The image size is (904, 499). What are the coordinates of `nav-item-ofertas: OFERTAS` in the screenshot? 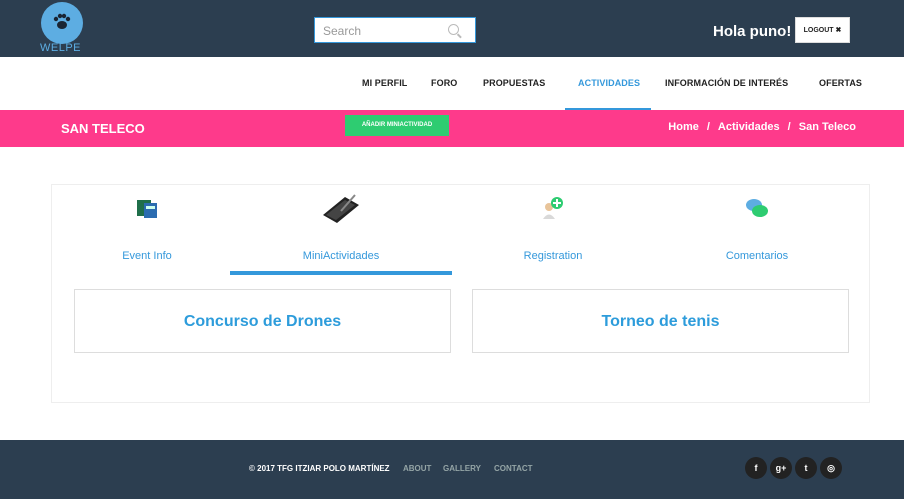 It's located at (840, 83).